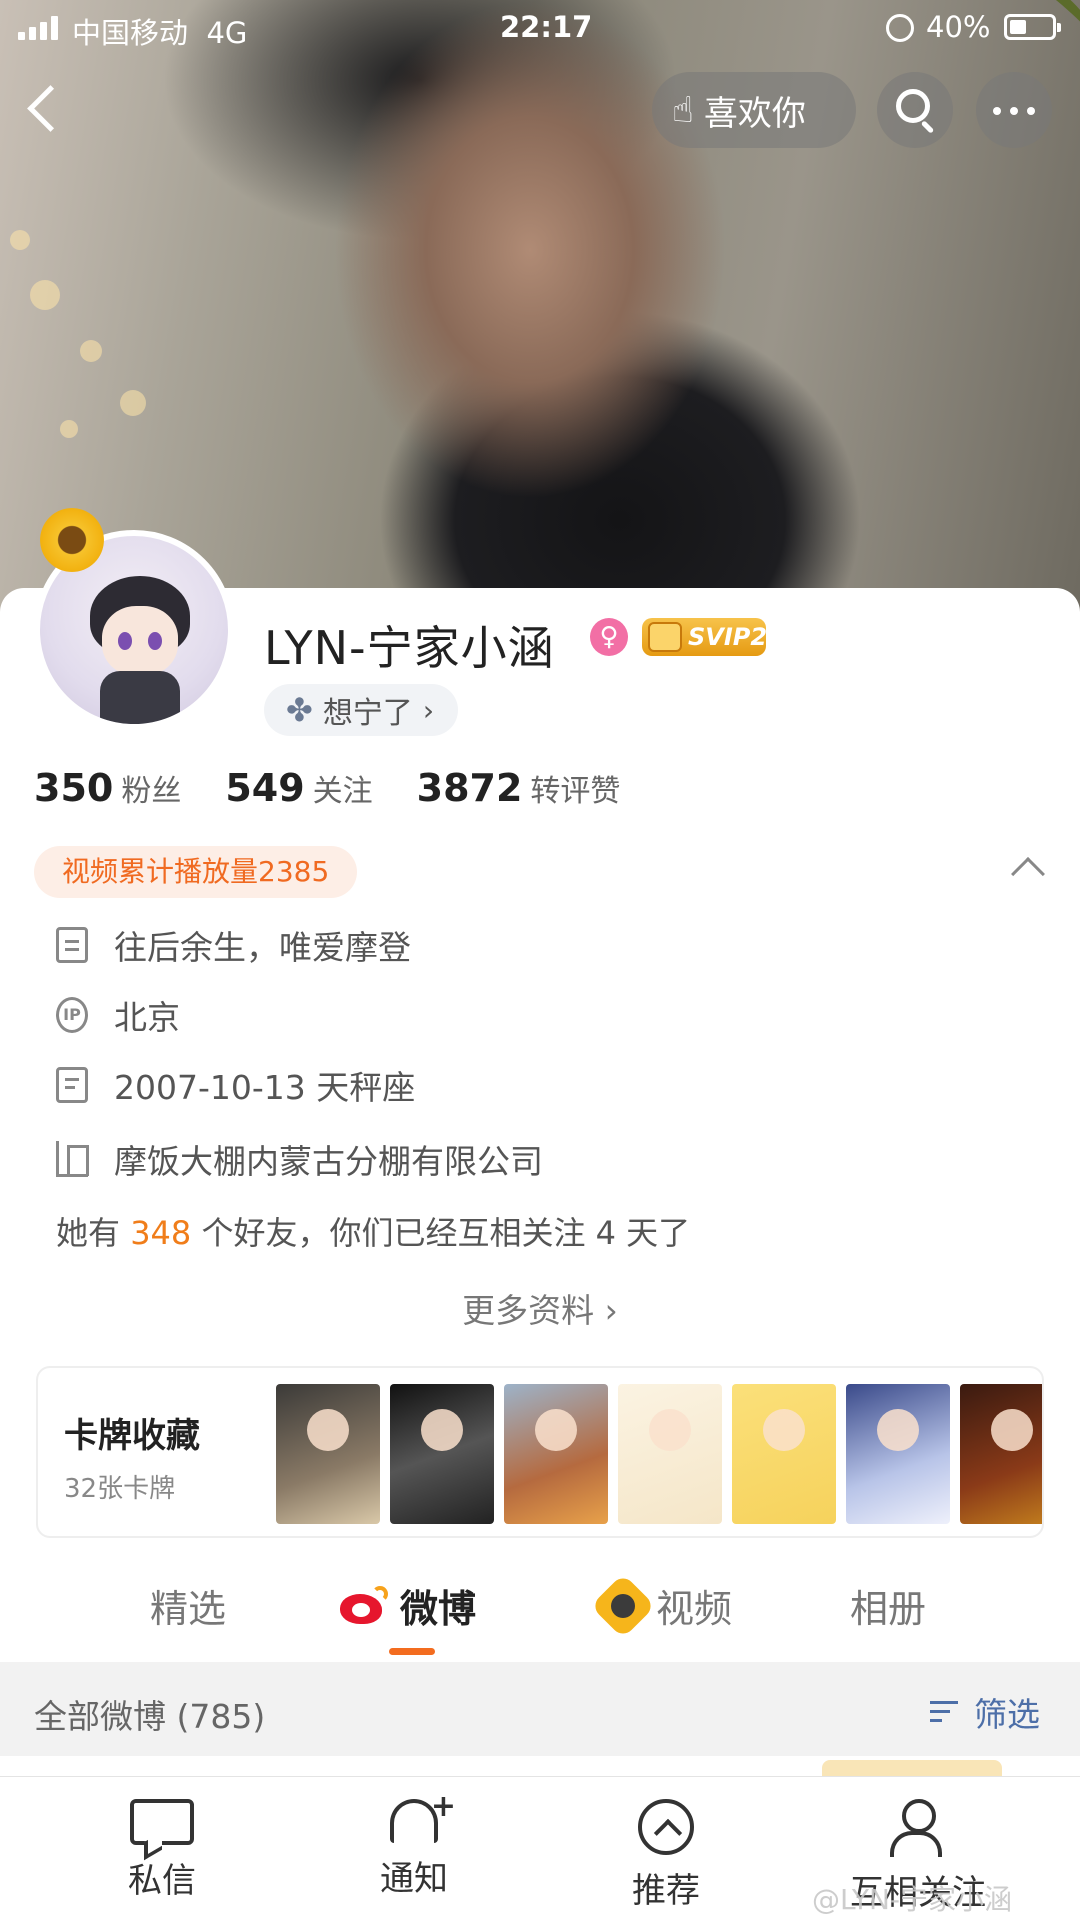  What do you see at coordinates (107, 788) in the screenshot?
I see `stat-followers: 350 粉丝` at bounding box center [107, 788].